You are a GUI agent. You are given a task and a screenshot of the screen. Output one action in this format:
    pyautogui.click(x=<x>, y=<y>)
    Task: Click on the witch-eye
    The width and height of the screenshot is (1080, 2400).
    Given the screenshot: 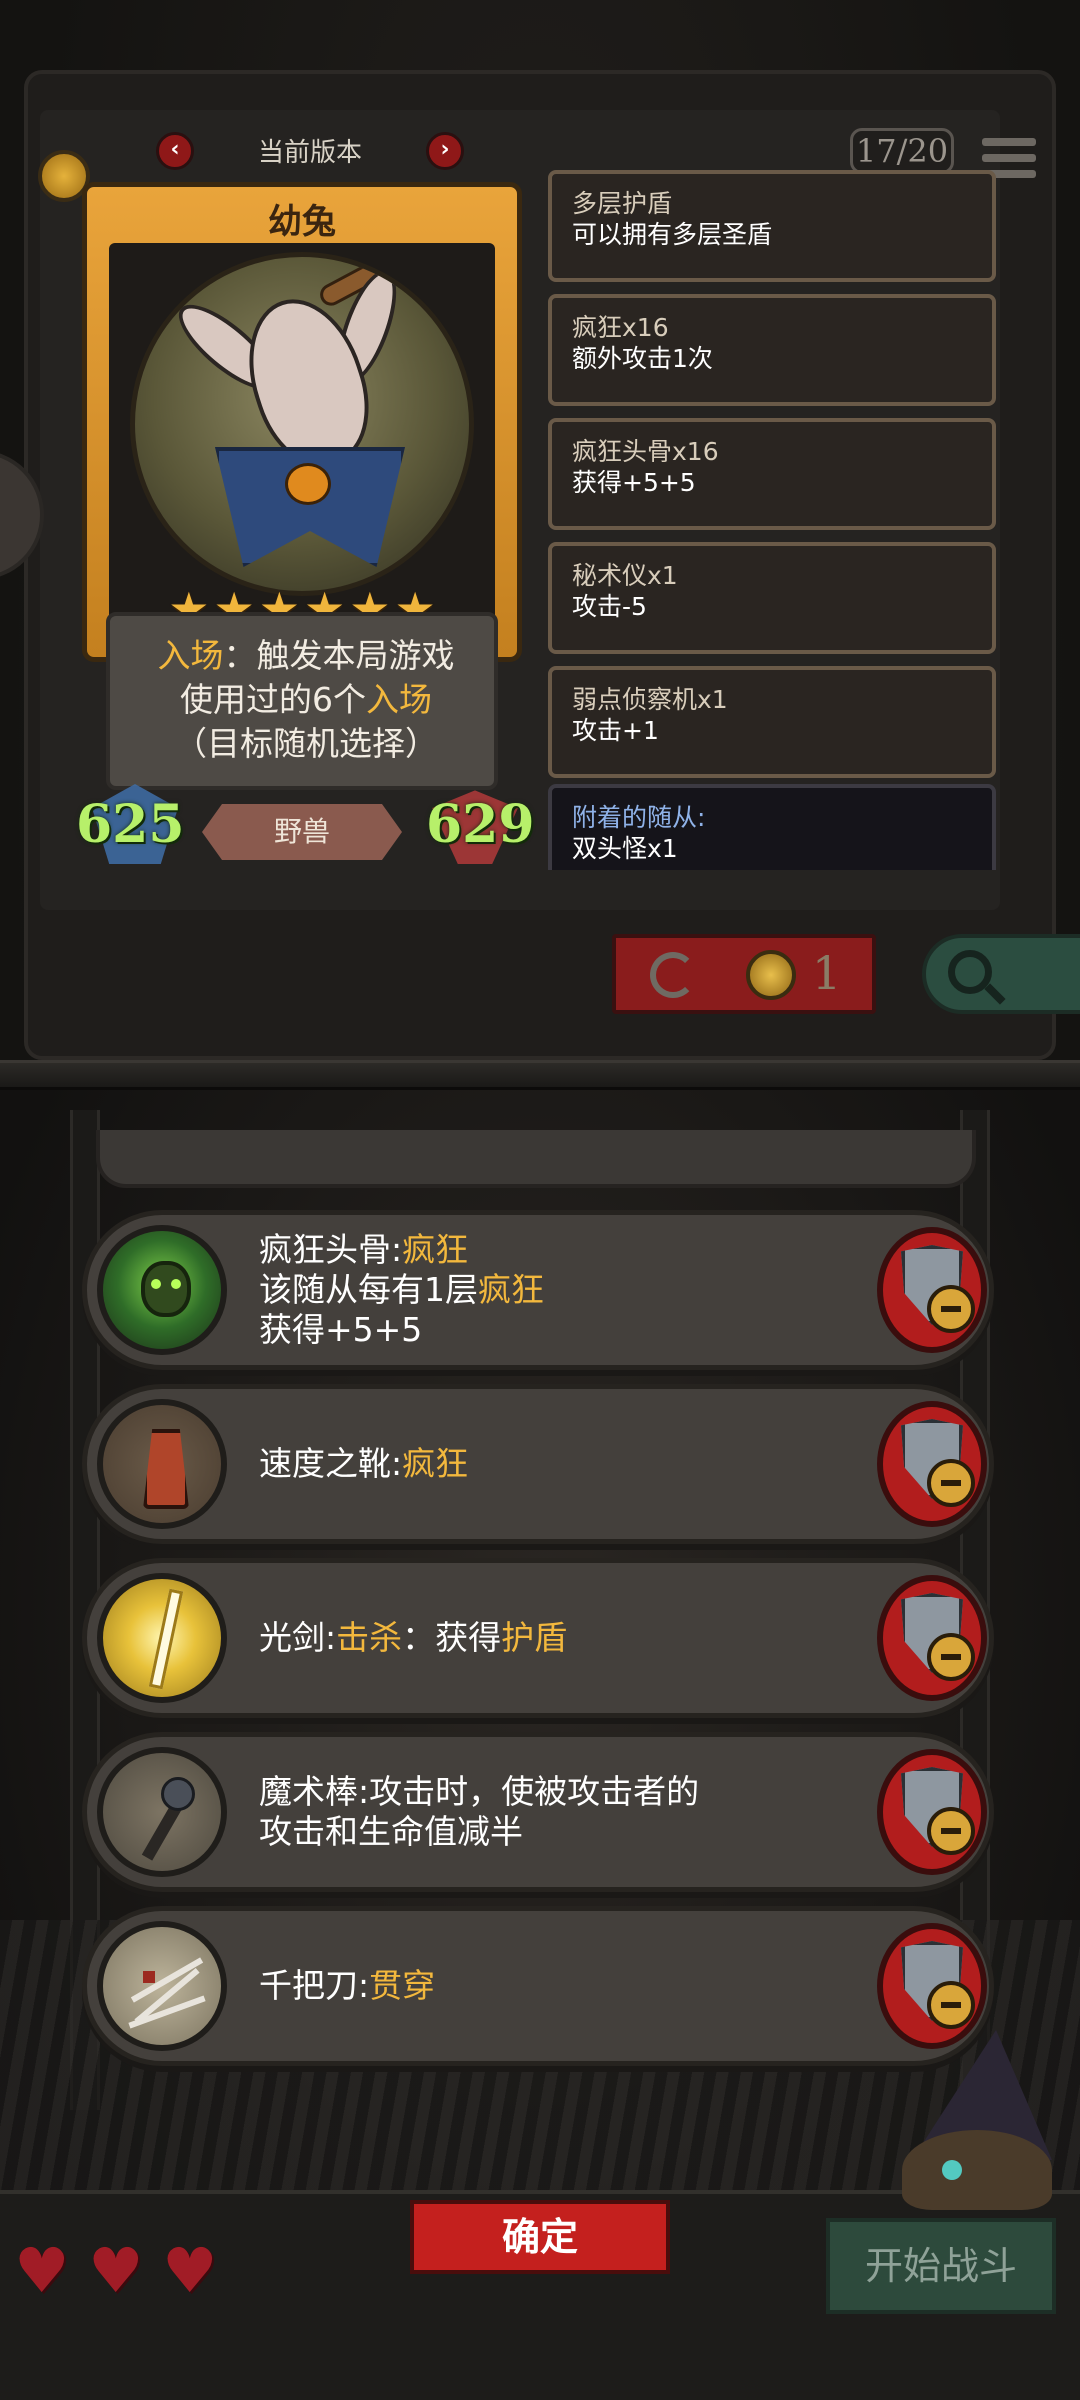 What is the action you would take?
    pyautogui.click(x=952, y=2170)
    